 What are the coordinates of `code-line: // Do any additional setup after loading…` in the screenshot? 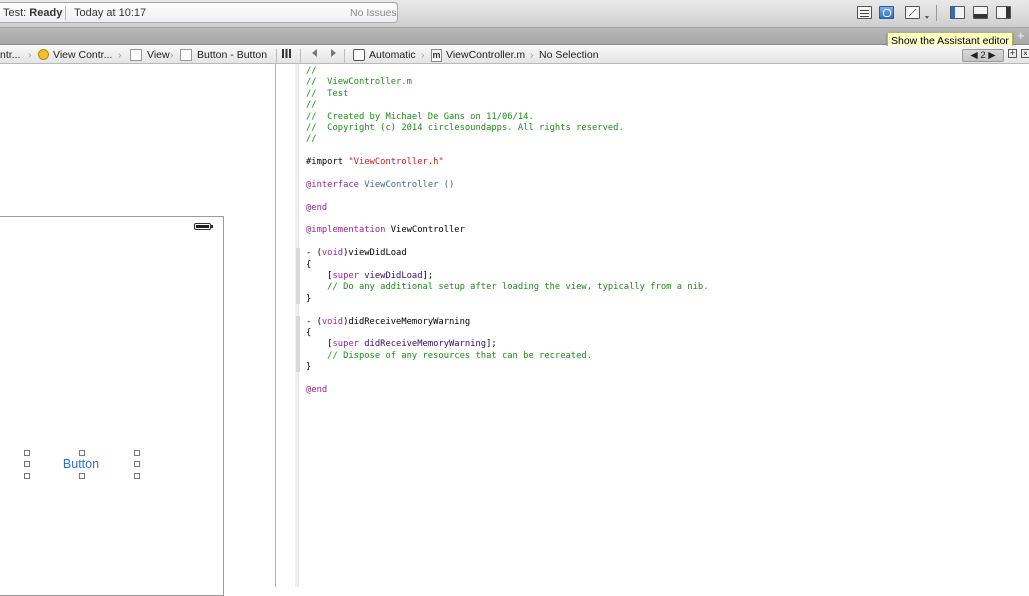 It's located at (507, 287).